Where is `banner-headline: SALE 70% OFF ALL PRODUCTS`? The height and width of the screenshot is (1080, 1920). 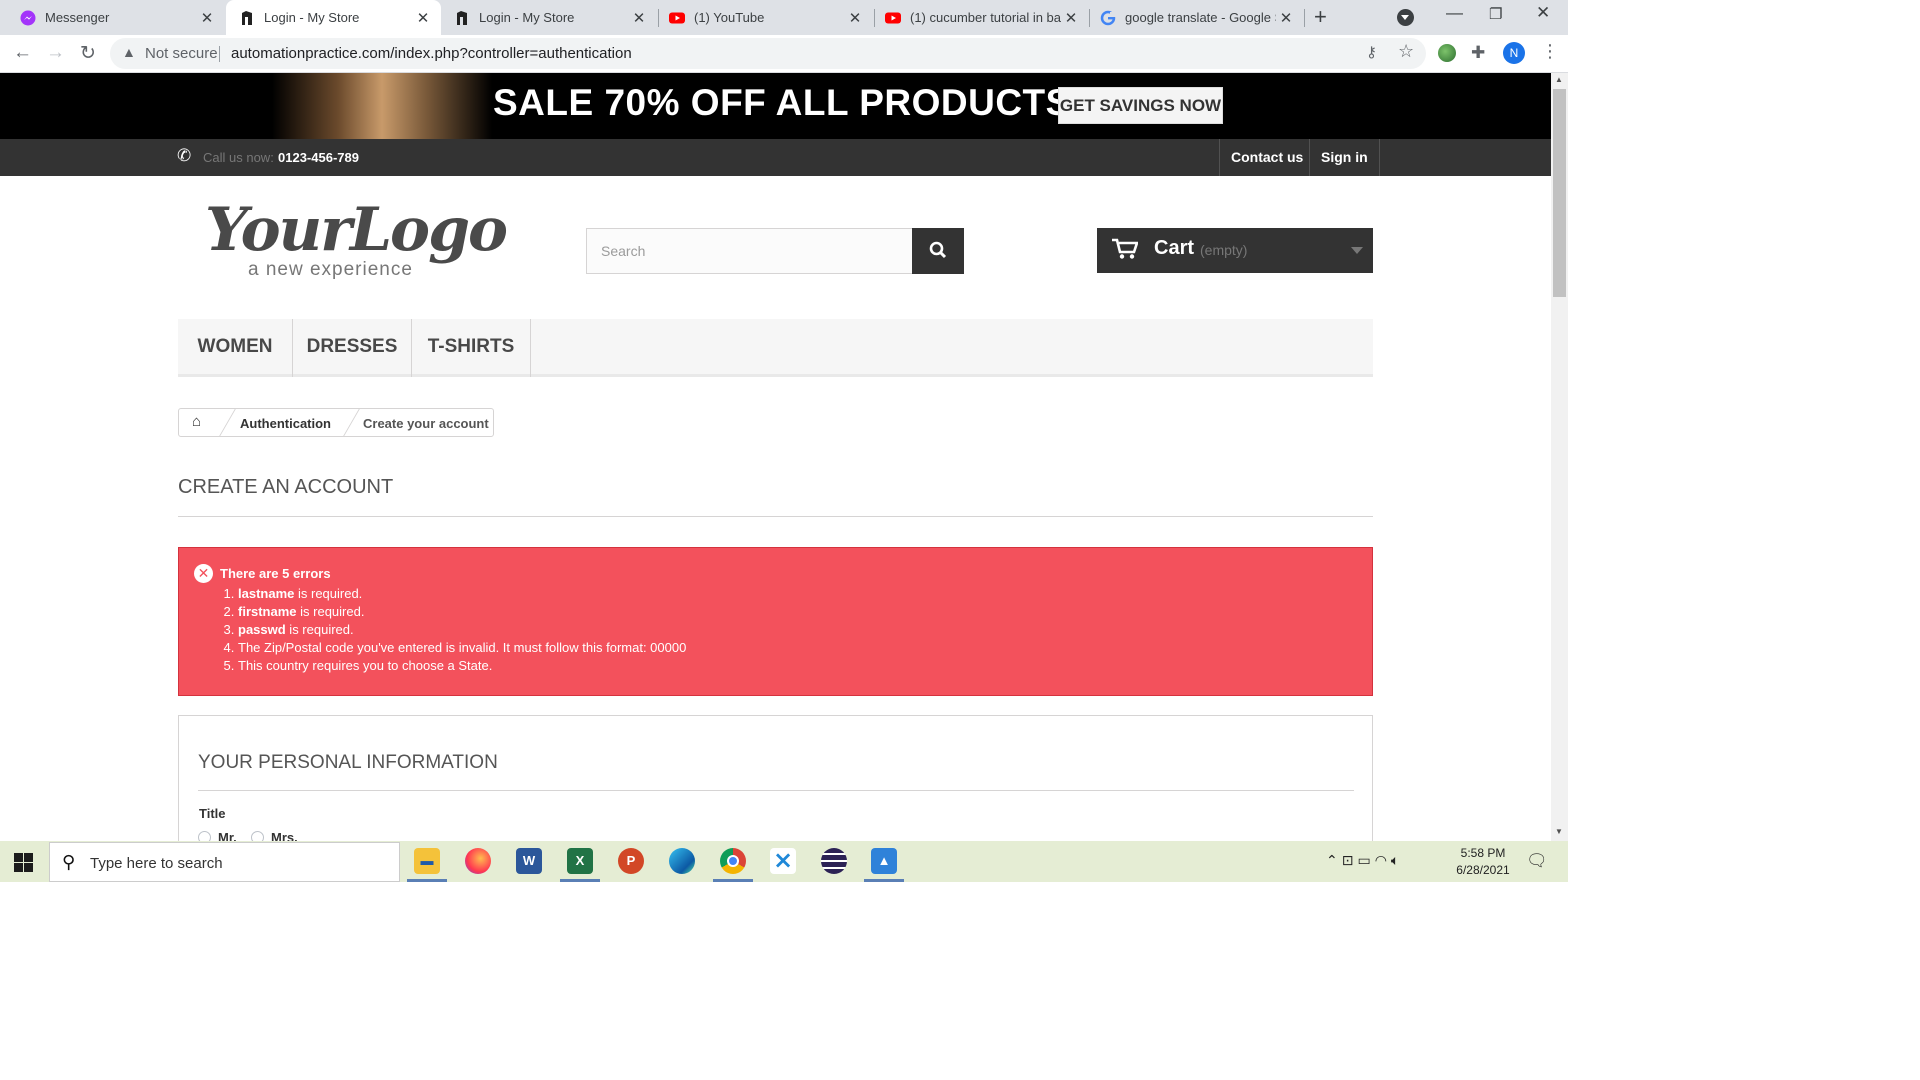 banner-headline: SALE 70% OFF ALL PRODUCTS is located at coordinates (782, 102).